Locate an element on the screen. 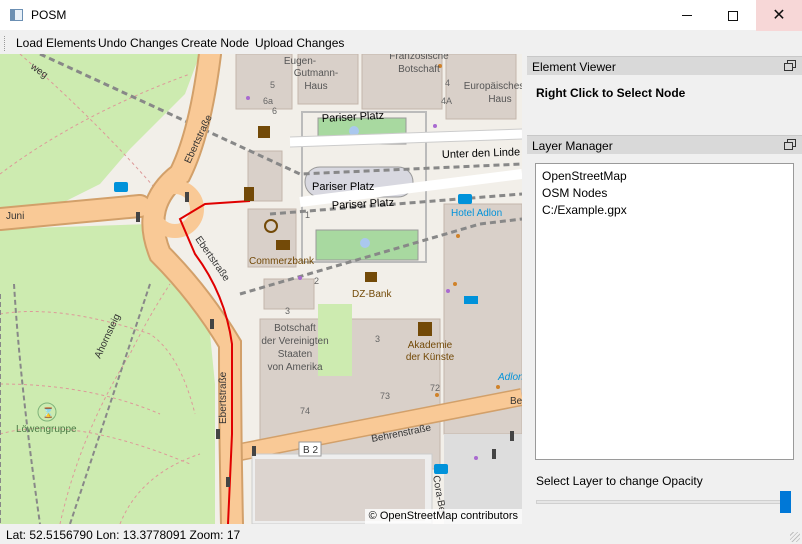 The width and height of the screenshot is (802, 544). layer-item: C:/Example.gpx is located at coordinates (584, 210).